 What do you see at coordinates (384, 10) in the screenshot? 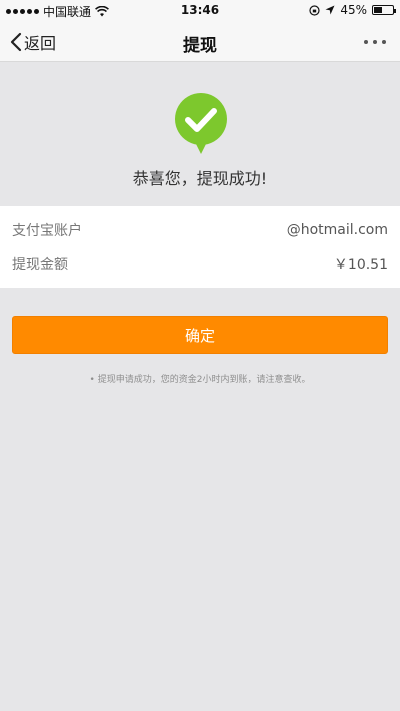
I see `battery-icon` at bounding box center [384, 10].